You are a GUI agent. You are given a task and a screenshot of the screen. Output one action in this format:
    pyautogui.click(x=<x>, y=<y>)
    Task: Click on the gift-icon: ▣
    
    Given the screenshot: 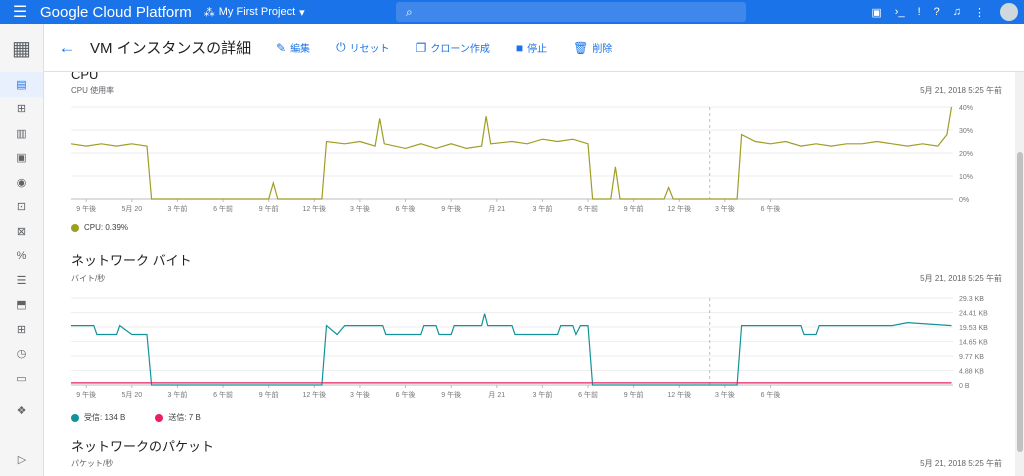 What is the action you would take?
    pyautogui.click(x=876, y=12)
    